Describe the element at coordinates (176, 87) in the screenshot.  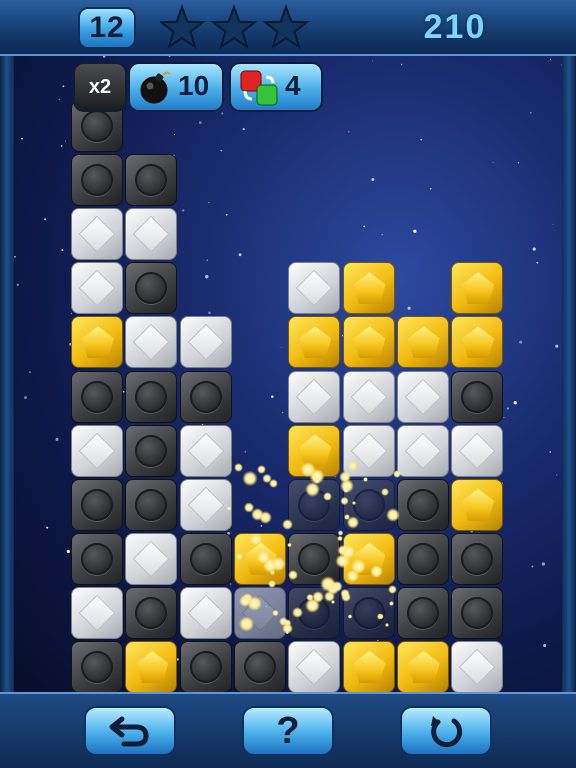
I see `bomb-powerup: 10` at that location.